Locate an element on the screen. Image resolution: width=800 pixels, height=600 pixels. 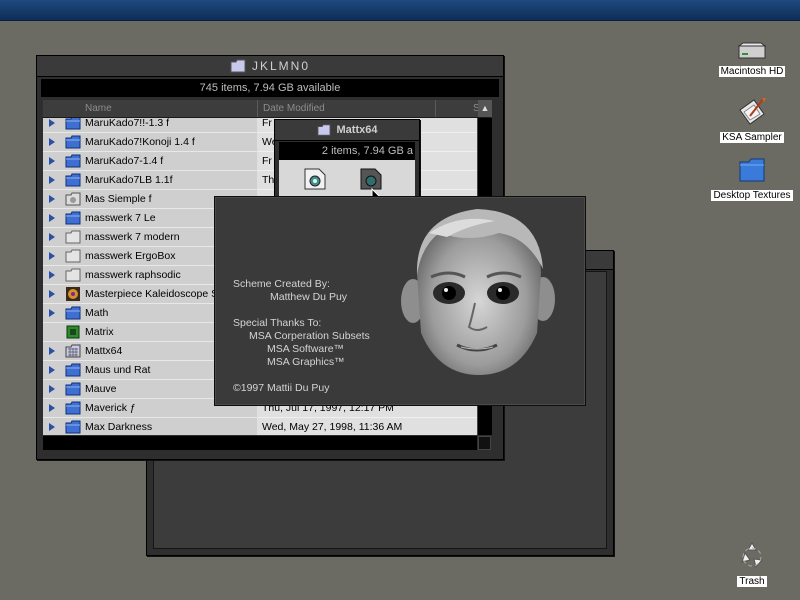
file-name: Mauve is located at coordinates (101, 389).